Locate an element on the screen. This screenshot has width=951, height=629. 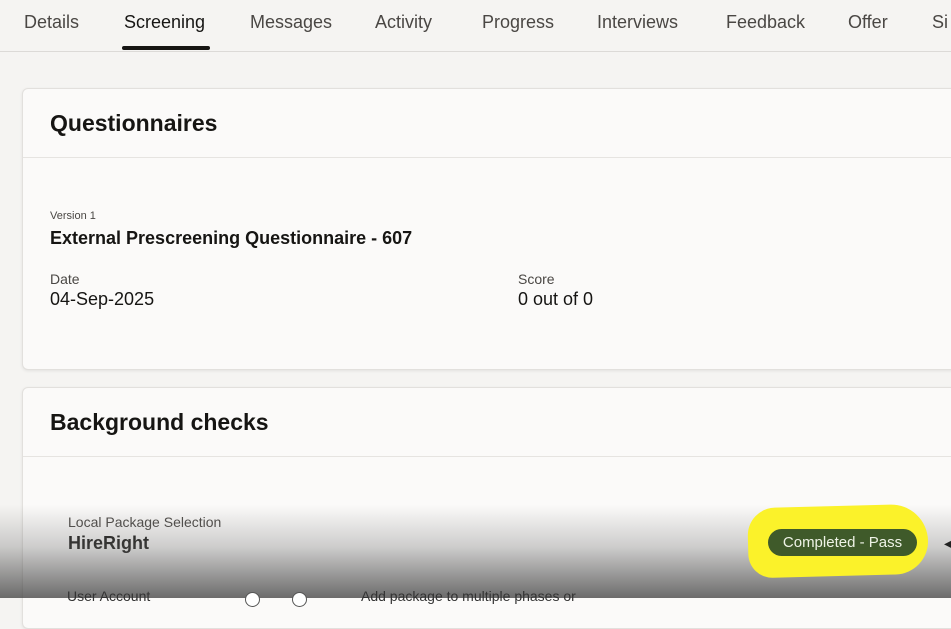
questionnaire-version: Version 1 is located at coordinates (73, 216).